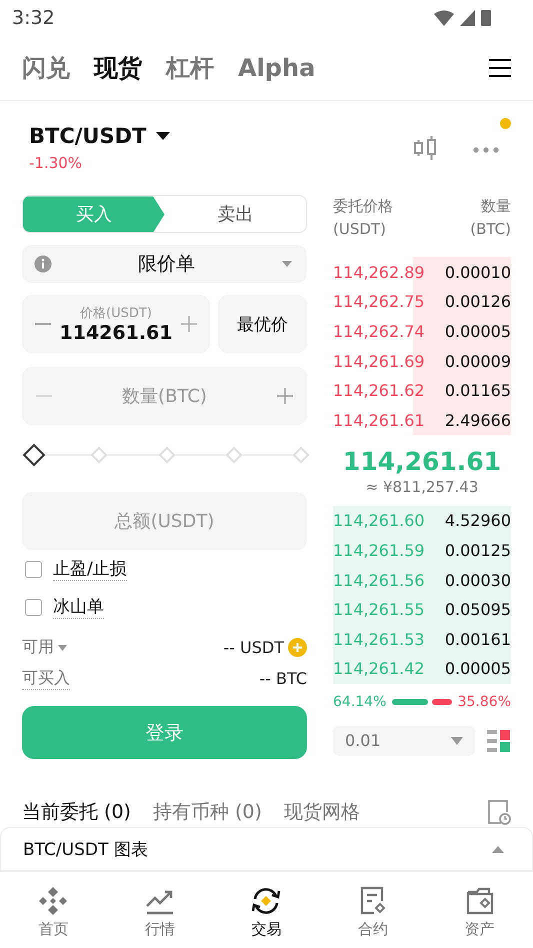  I want to click on ask-quantity: 2.49666, so click(477, 420).